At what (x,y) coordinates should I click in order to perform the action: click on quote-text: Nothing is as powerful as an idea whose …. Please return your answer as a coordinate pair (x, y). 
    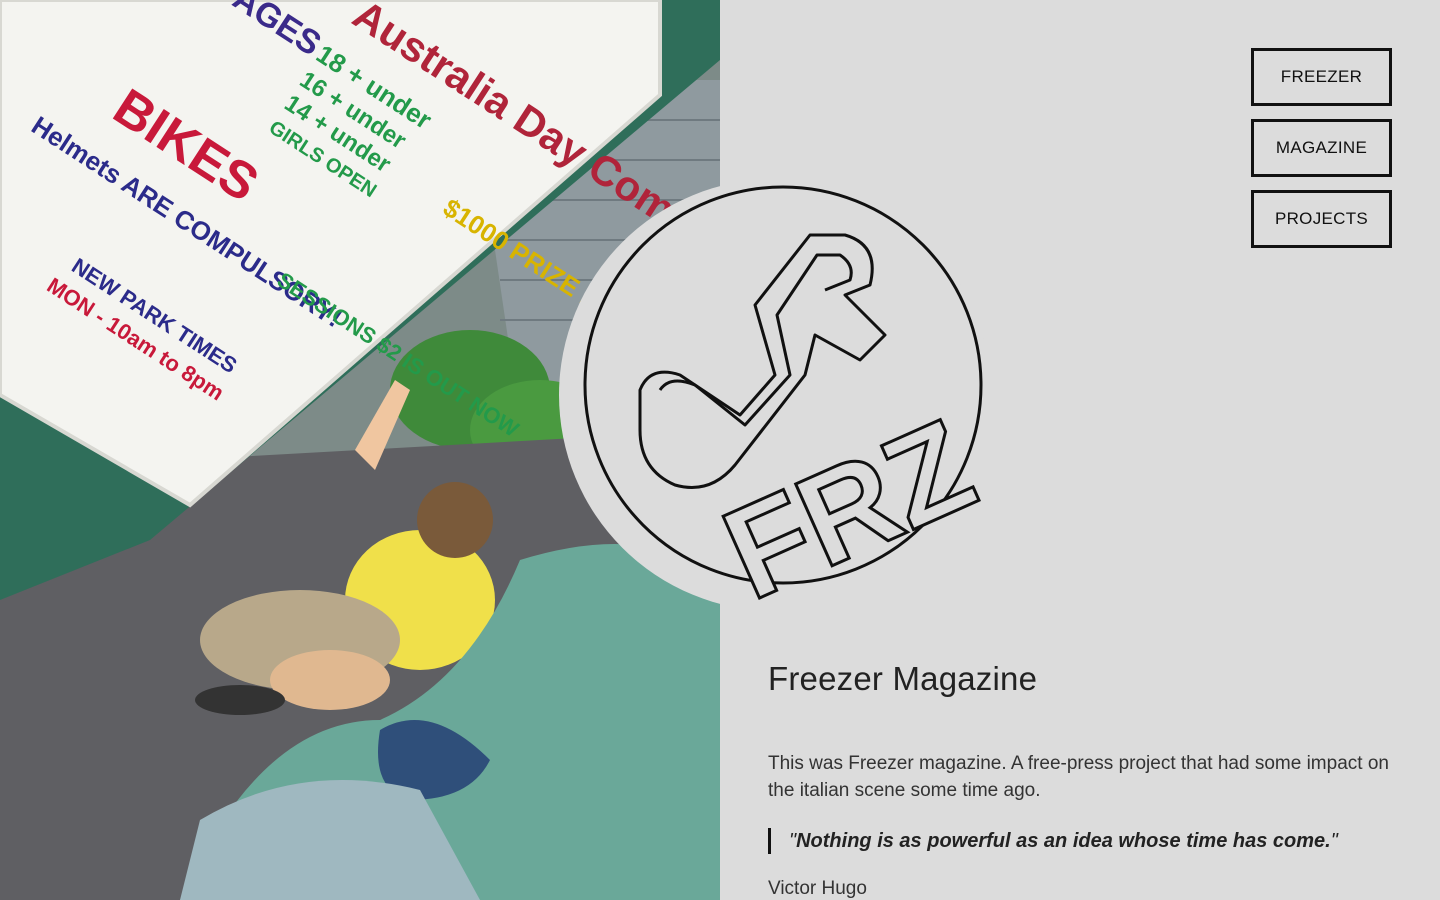
    Looking at the image, I should click on (1063, 841).